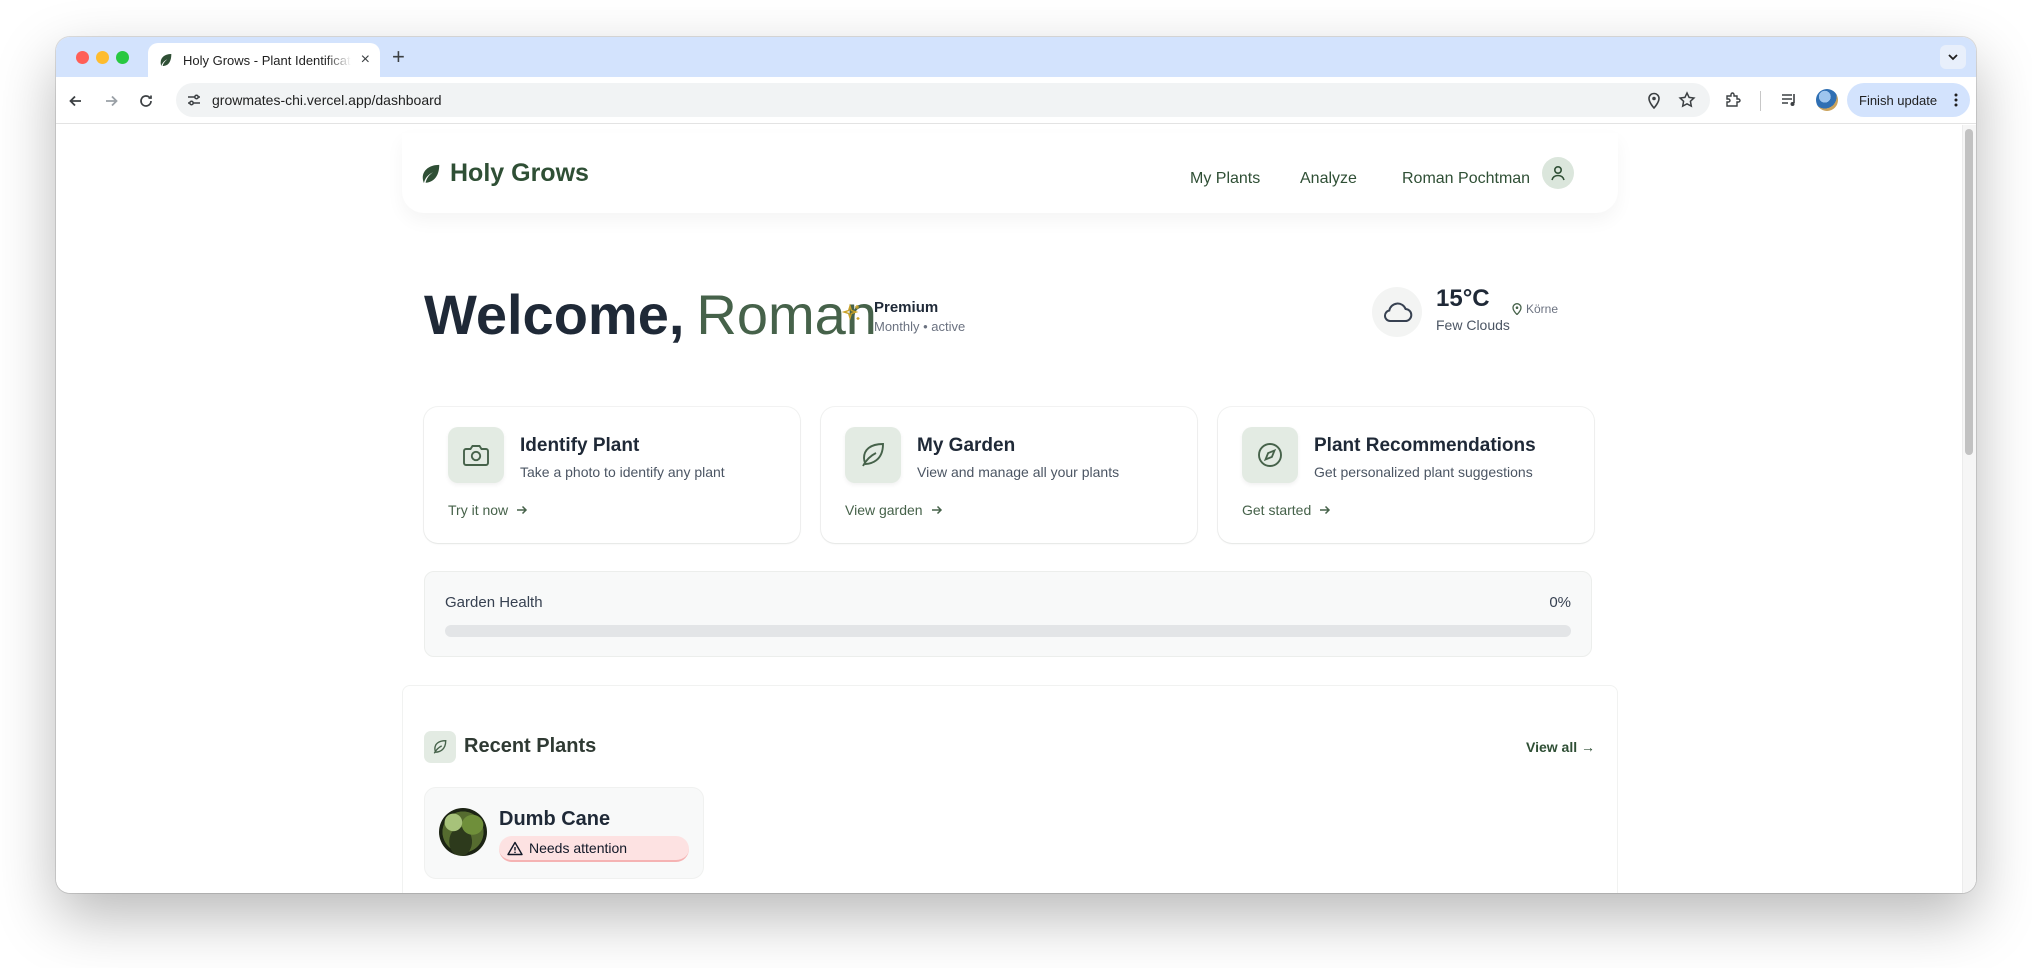 This screenshot has height=968, width=2032. What do you see at coordinates (966, 445) in the screenshot?
I see `card-title: My Garden` at bounding box center [966, 445].